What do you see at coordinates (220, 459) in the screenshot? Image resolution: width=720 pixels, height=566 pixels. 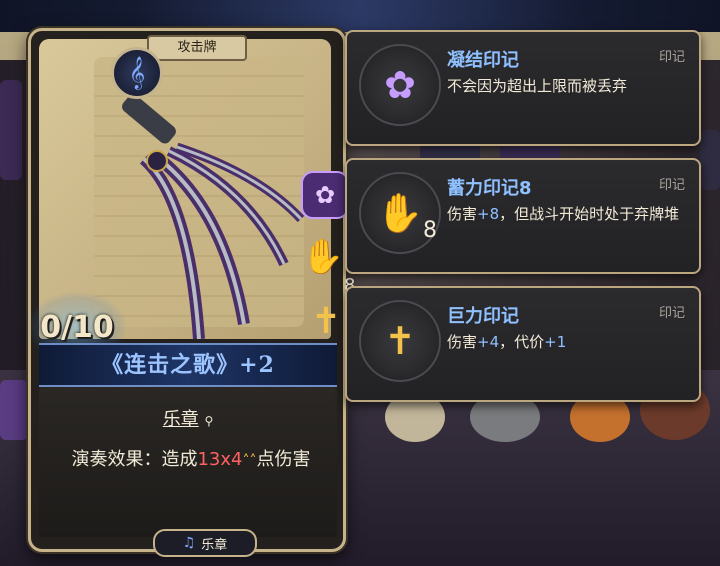 I see `effect-damage: 13x4` at bounding box center [220, 459].